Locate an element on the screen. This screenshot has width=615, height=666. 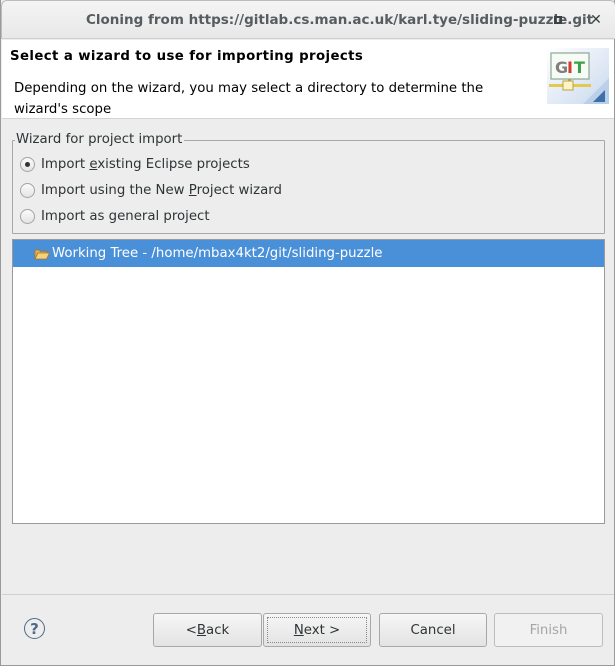
close-button: ✕ is located at coordinates (596, 20).